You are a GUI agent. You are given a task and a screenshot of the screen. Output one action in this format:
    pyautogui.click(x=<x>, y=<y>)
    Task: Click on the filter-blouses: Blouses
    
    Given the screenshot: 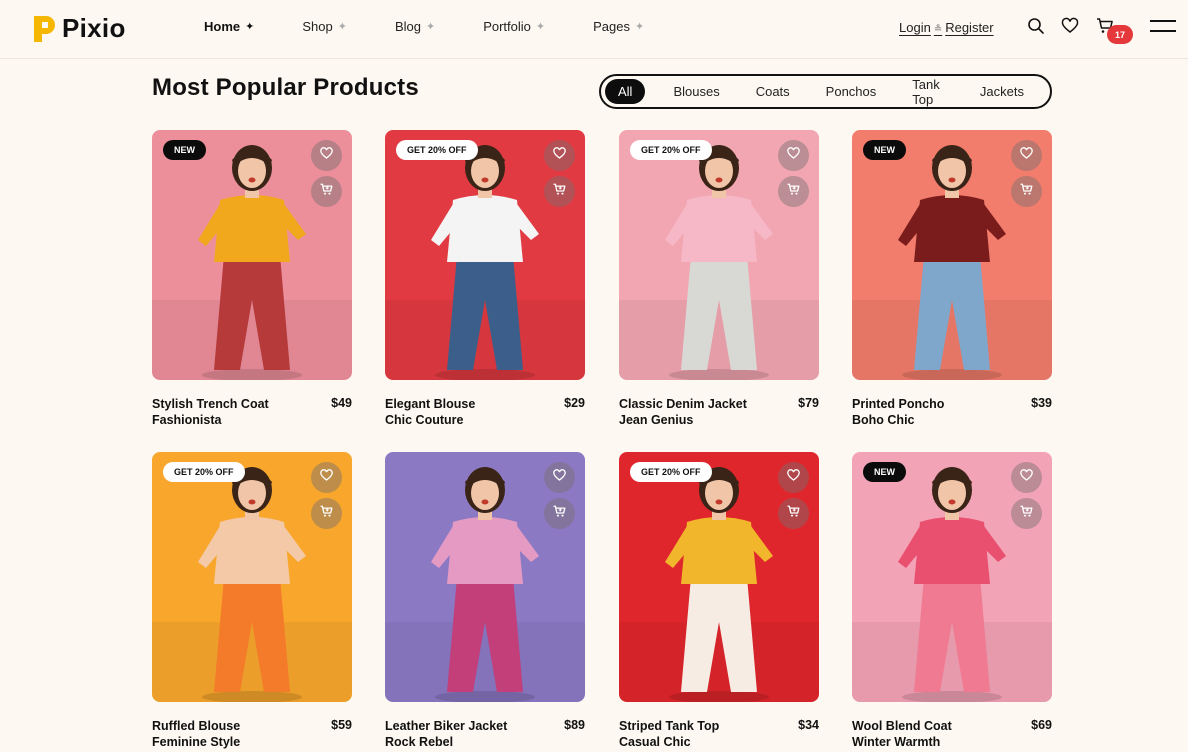 What is the action you would take?
    pyautogui.click(x=696, y=91)
    